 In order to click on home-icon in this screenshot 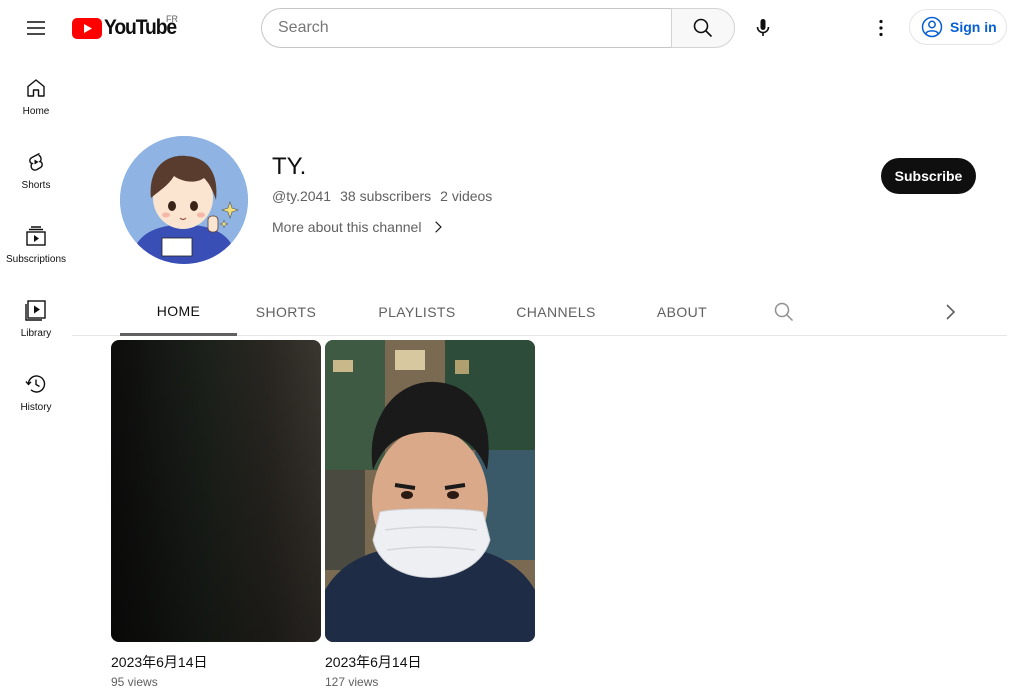, I will do `click(36, 88)`.